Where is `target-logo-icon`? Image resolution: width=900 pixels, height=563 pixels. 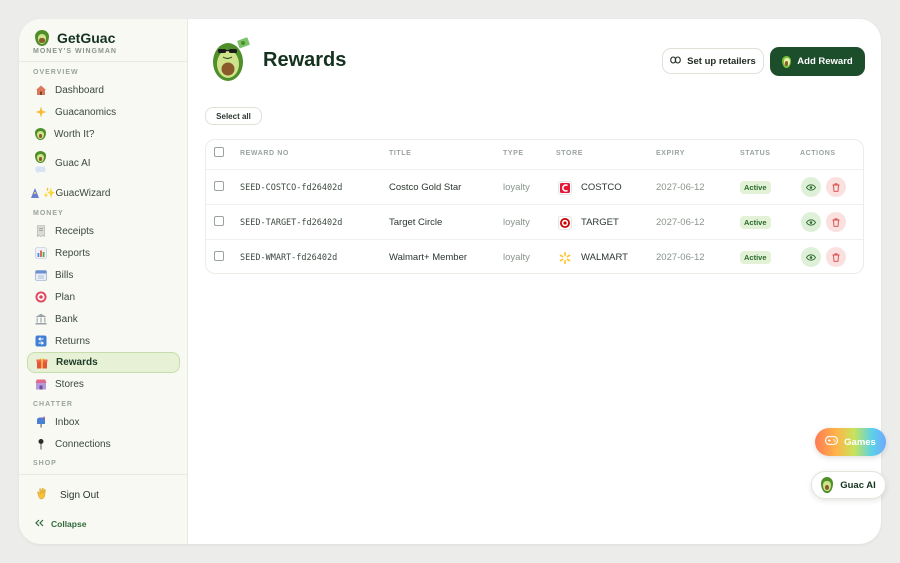 target-logo-icon is located at coordinates (565, 222).